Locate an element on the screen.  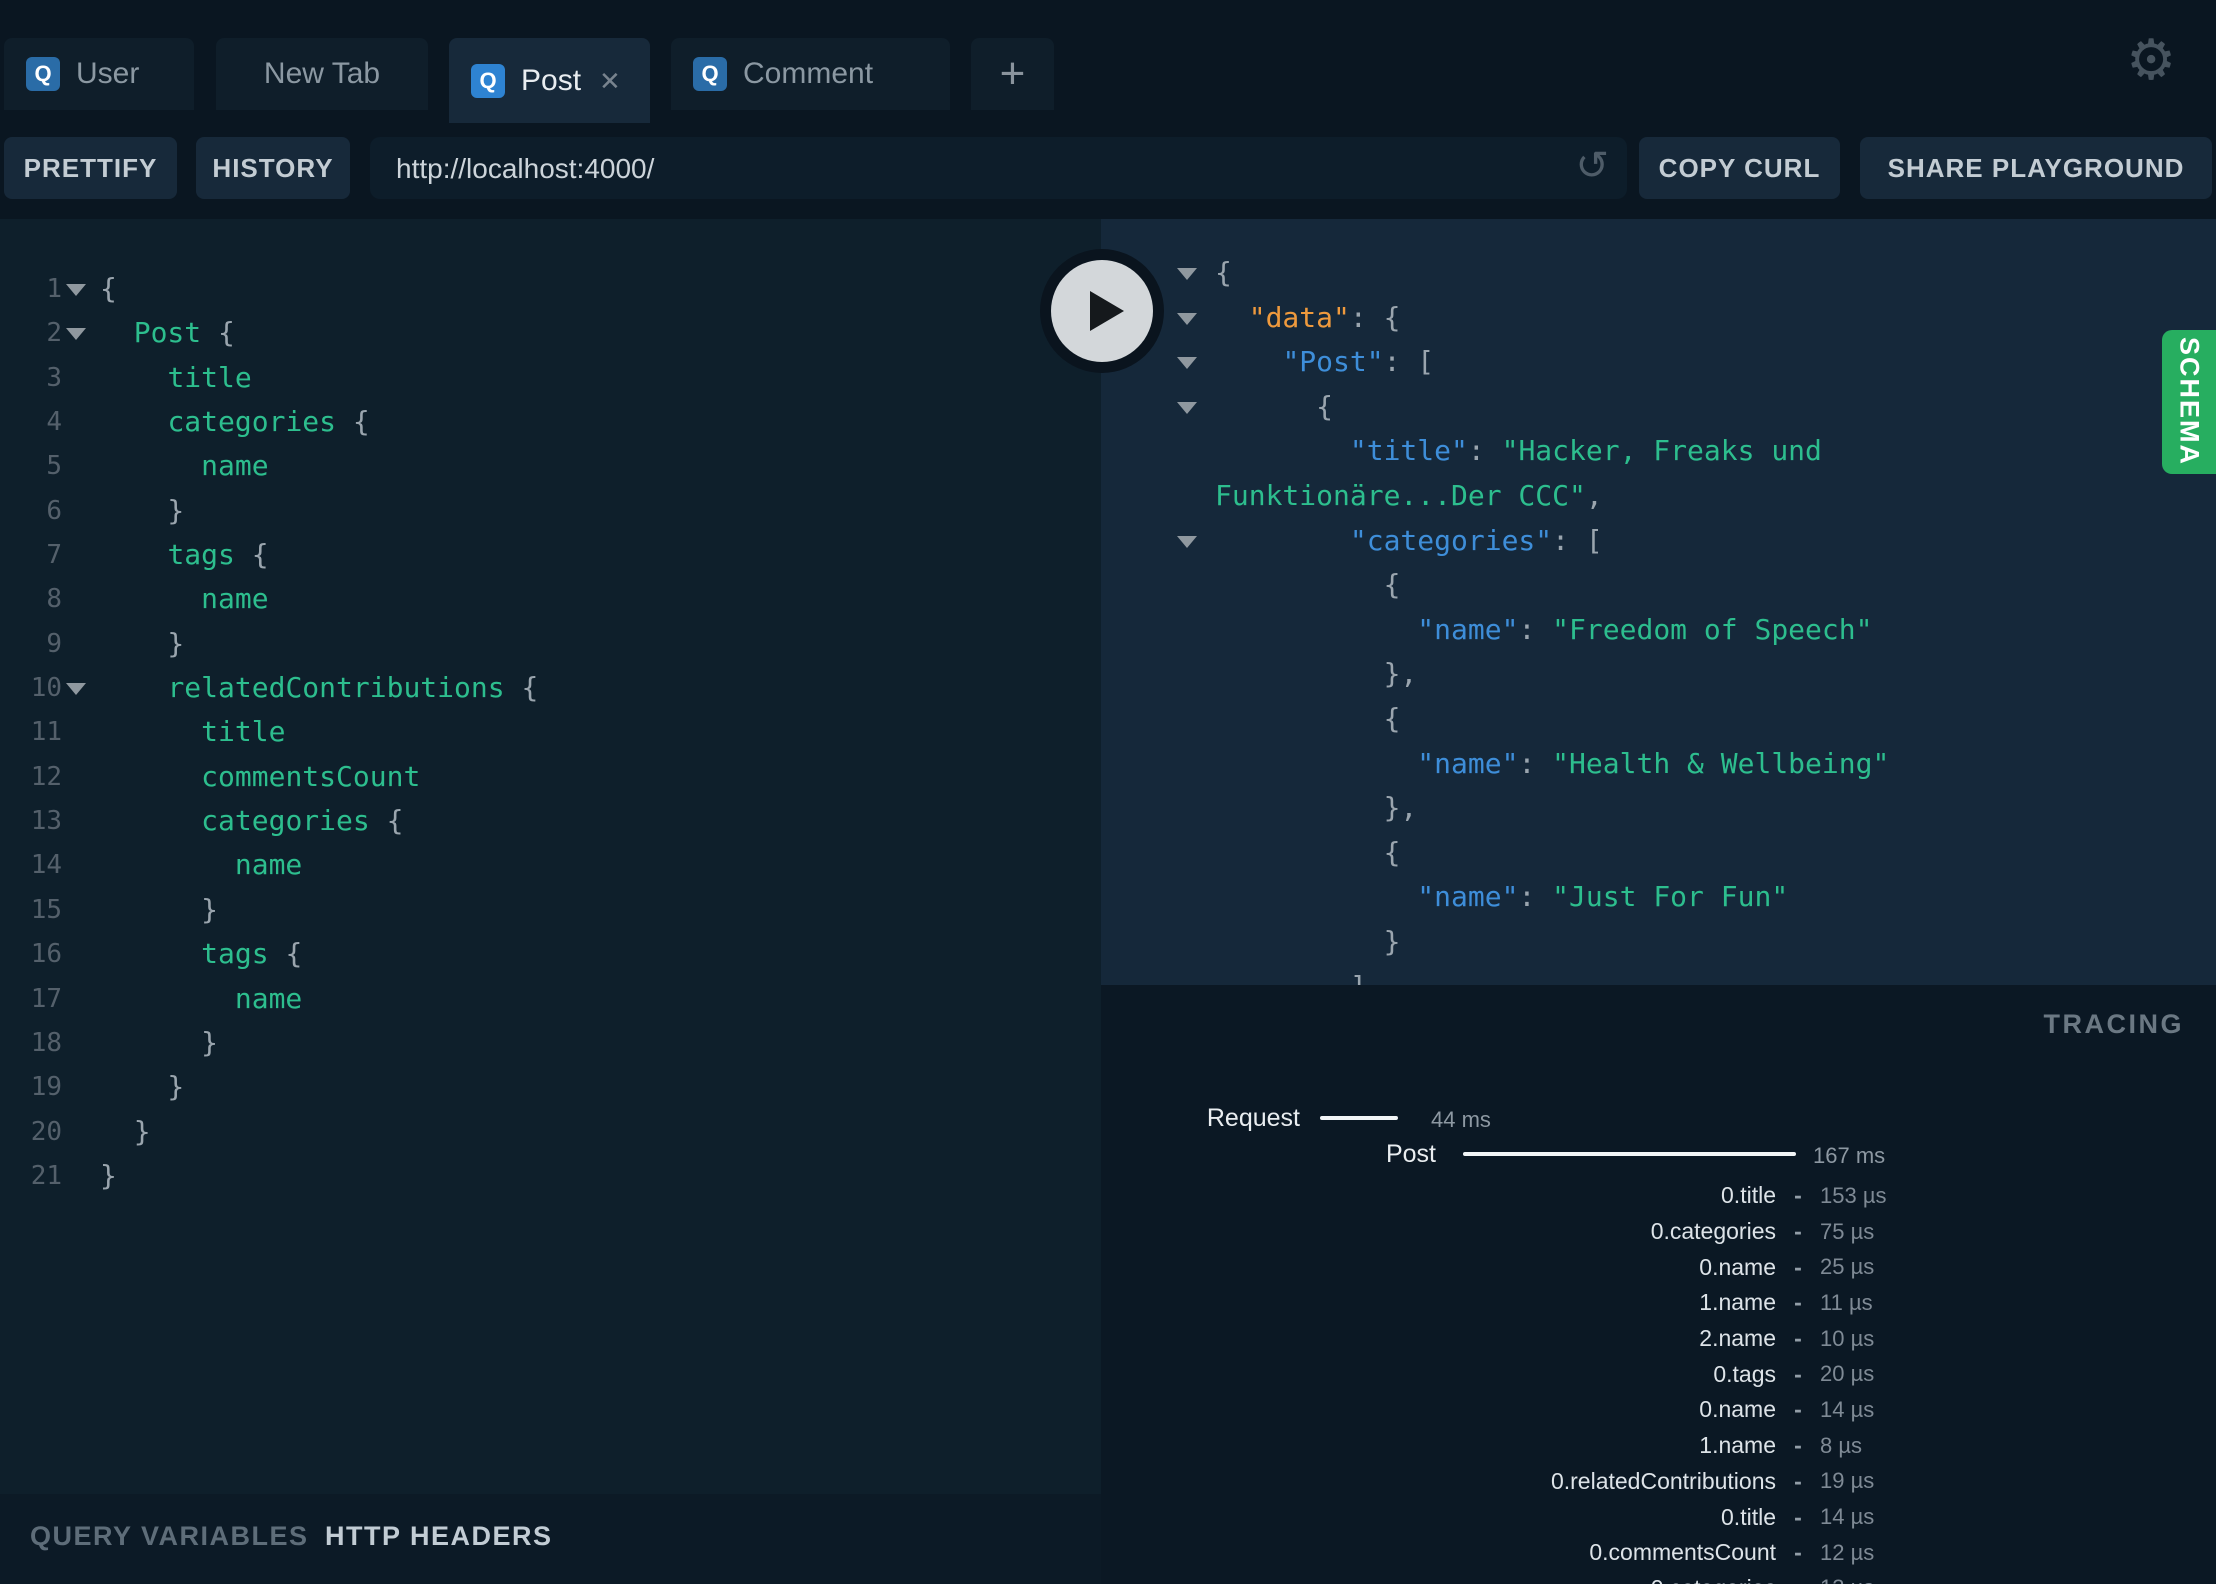
tab-label: Comment is located at coordinates (808, 73).